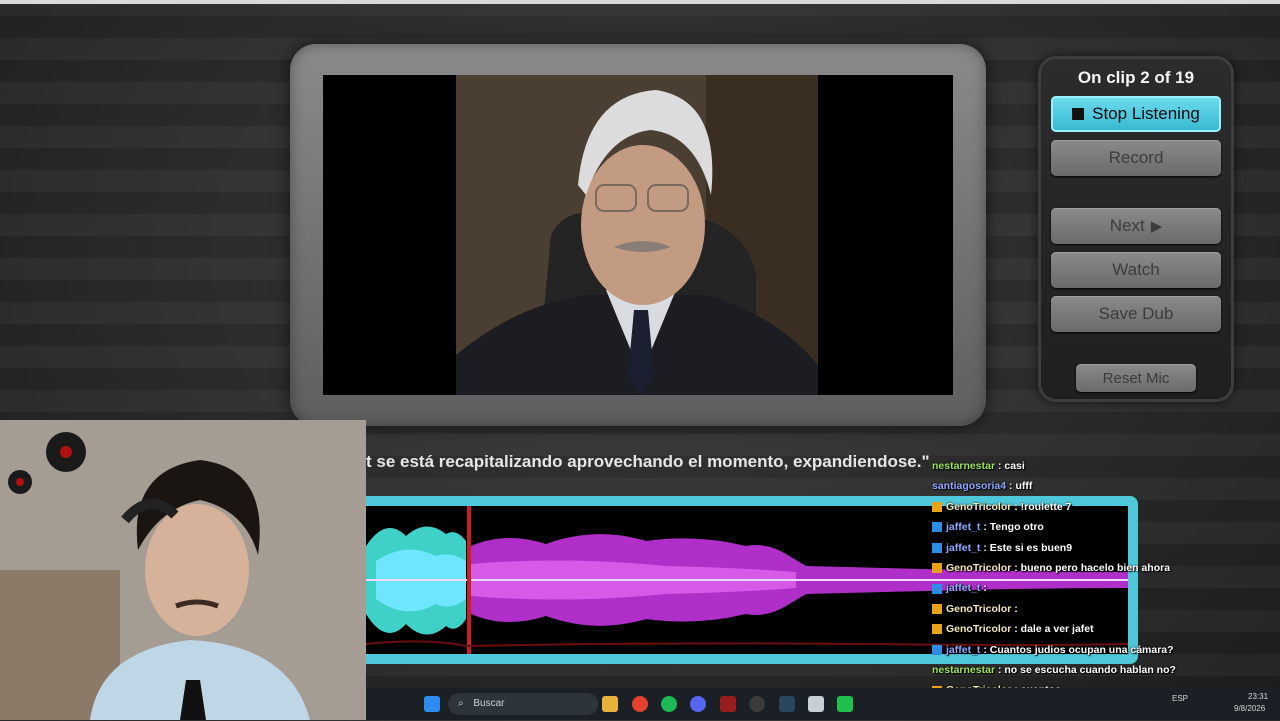 This screenshot has height=721, width=1280. I want to click on chat-username: santiagosoria4, so click(969, 486).